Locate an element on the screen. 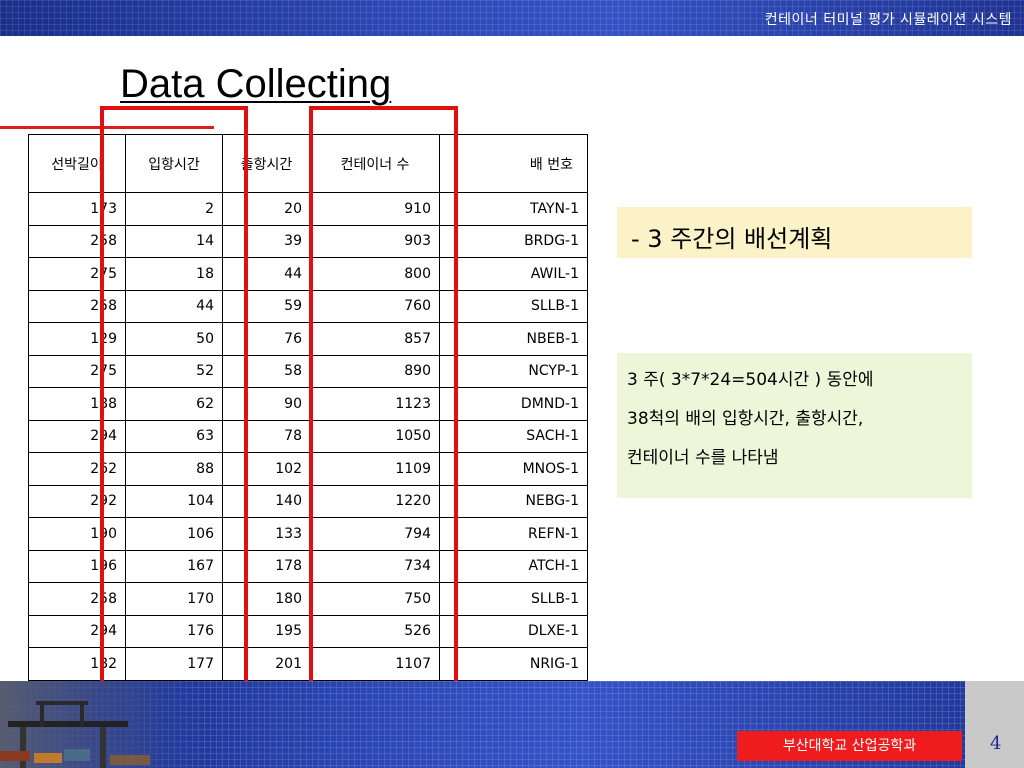 The image size is (1024, 768). table-cell: MNOS-1 is located at coordinates (513, 469).